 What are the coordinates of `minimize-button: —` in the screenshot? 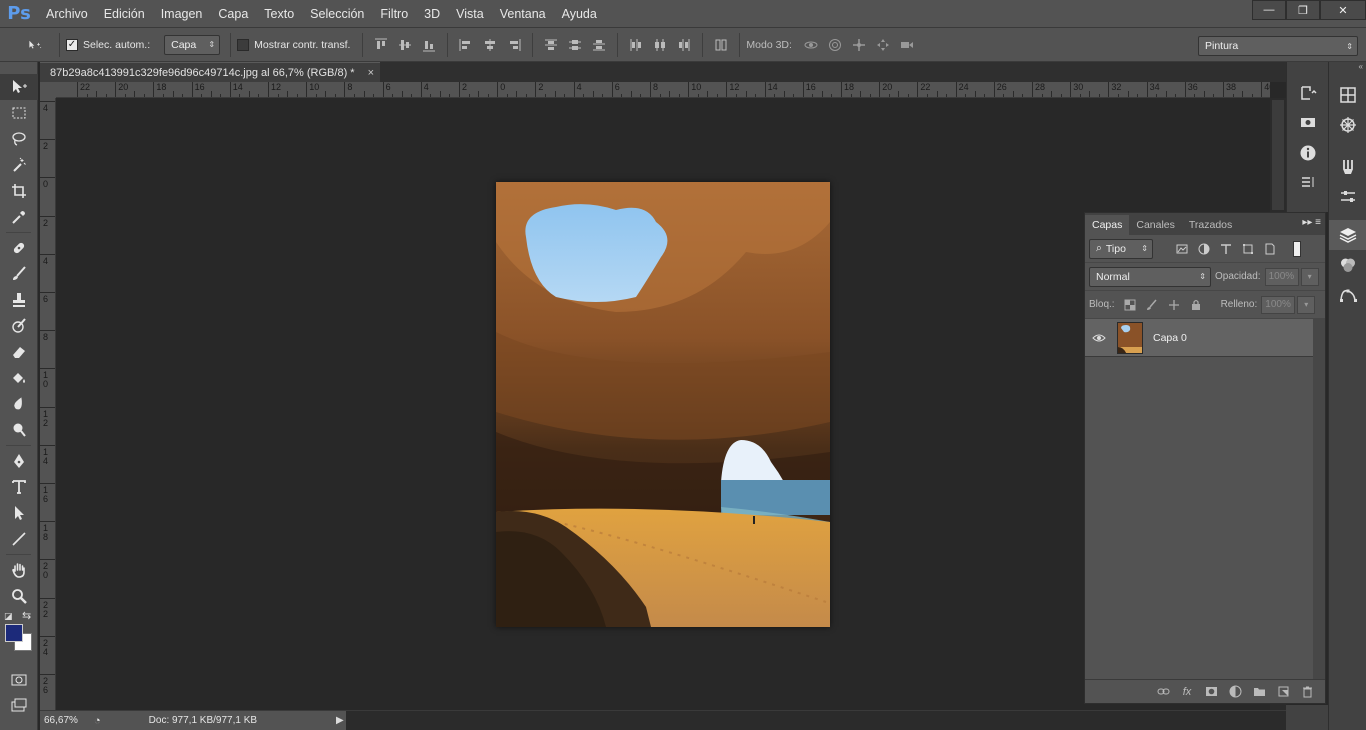 It's located at (1269, 10).